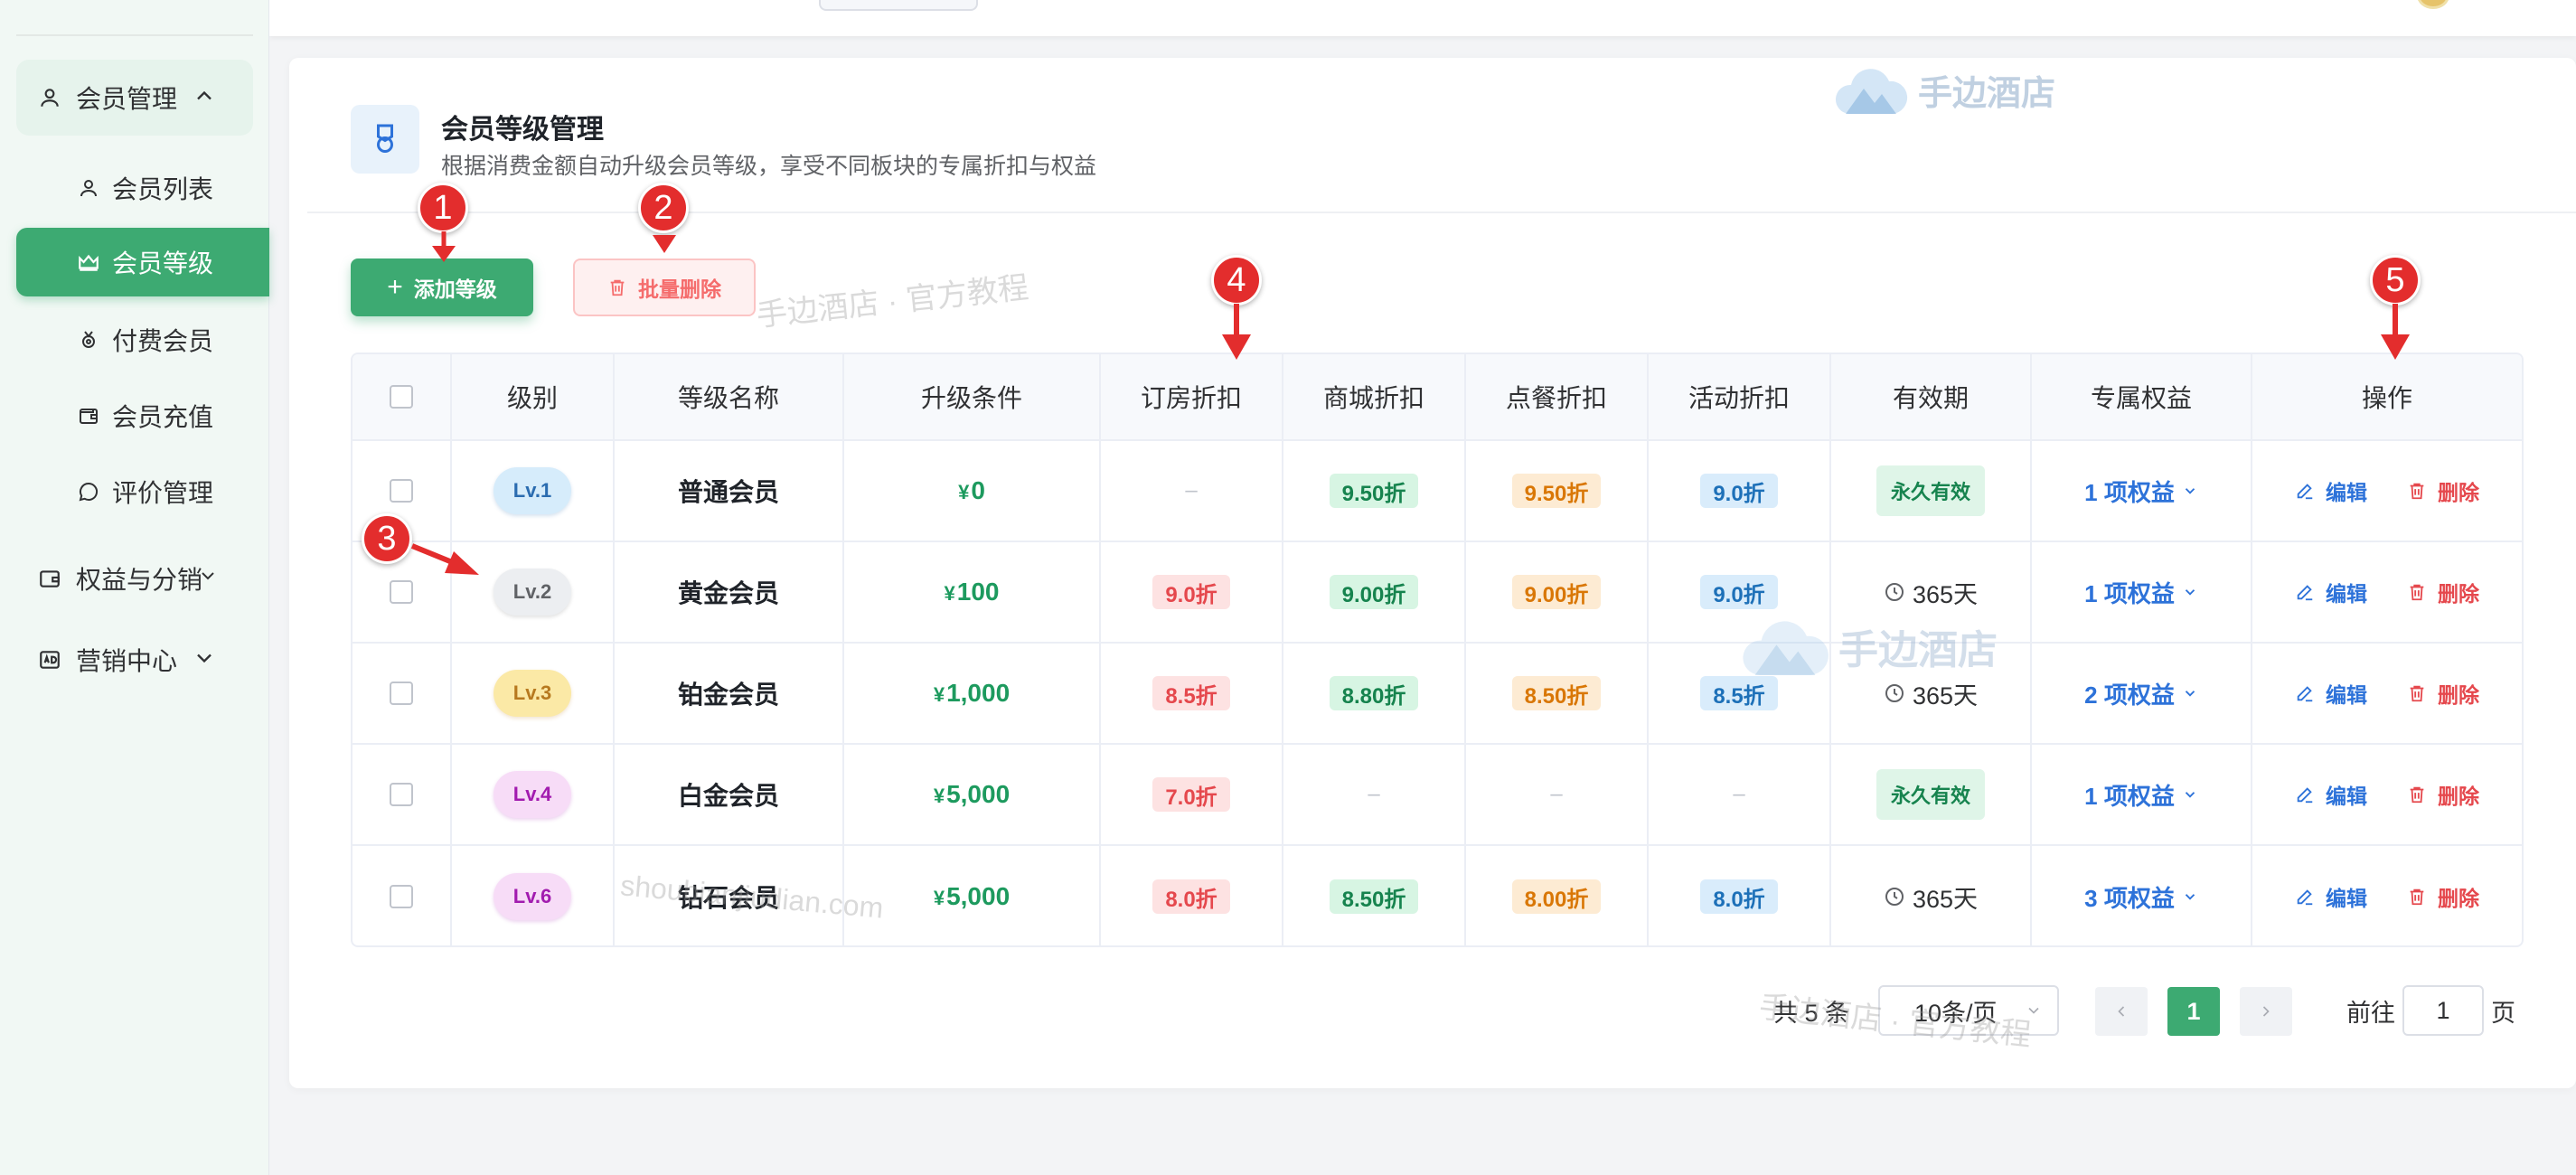  I want to click on select-all-checkbox, so click(402, 397).